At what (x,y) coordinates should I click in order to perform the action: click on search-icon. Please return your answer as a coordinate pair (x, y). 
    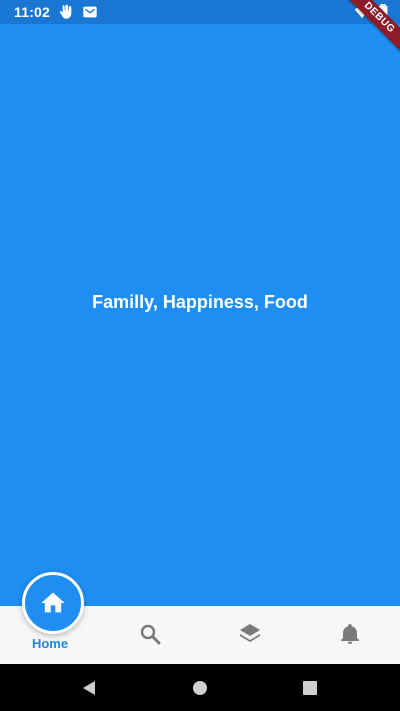
    Looking at the image, I should click on (150, 634).